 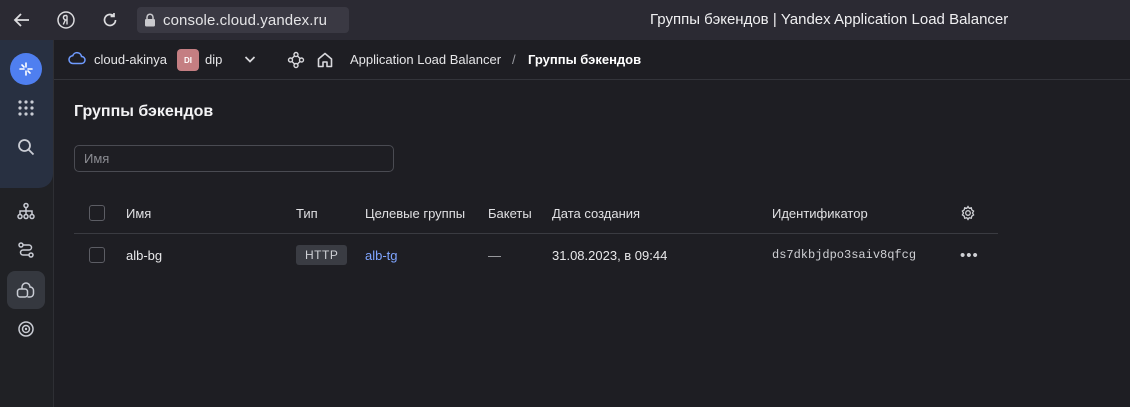 What do you see at coordinates (77, 59) in the screenshot?
I see `cloud-icon` at bounding box center [77, 59].